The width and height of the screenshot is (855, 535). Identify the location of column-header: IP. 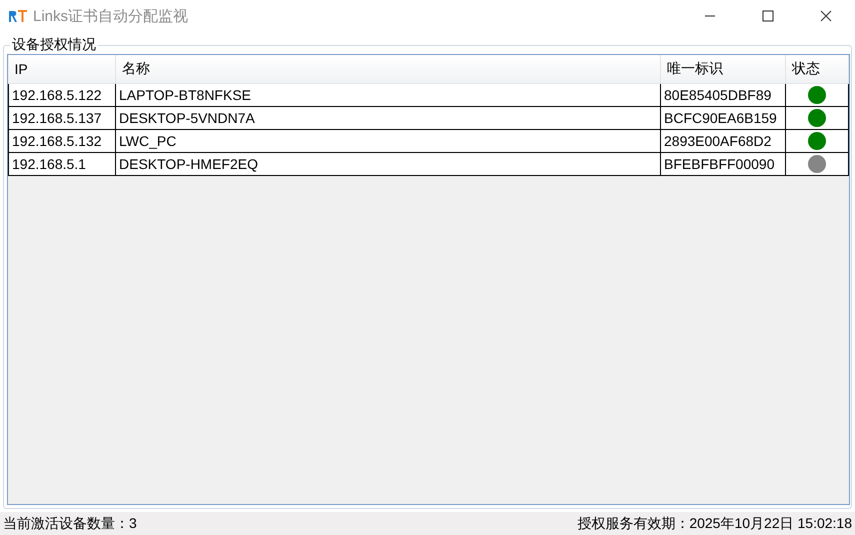
(62, 69).